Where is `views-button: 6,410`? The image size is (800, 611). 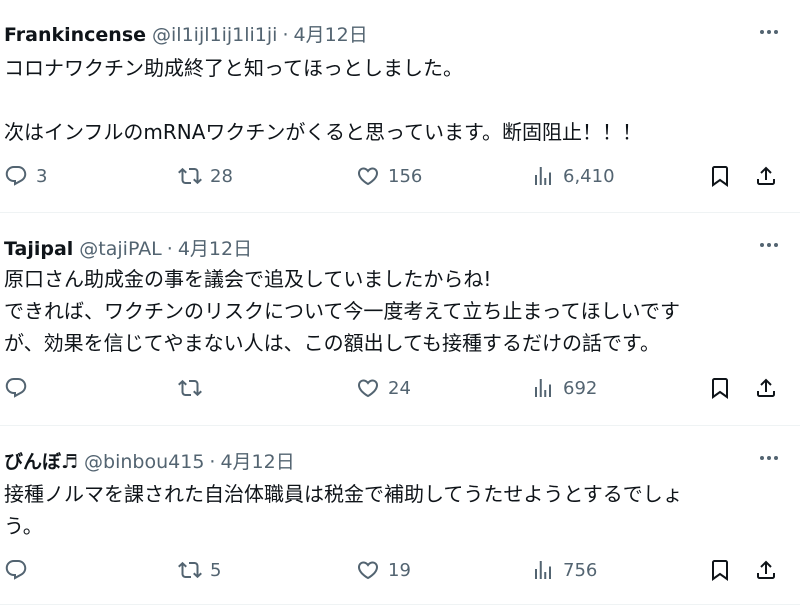
views-button: 6,410 is located at coordinates (573, 176).